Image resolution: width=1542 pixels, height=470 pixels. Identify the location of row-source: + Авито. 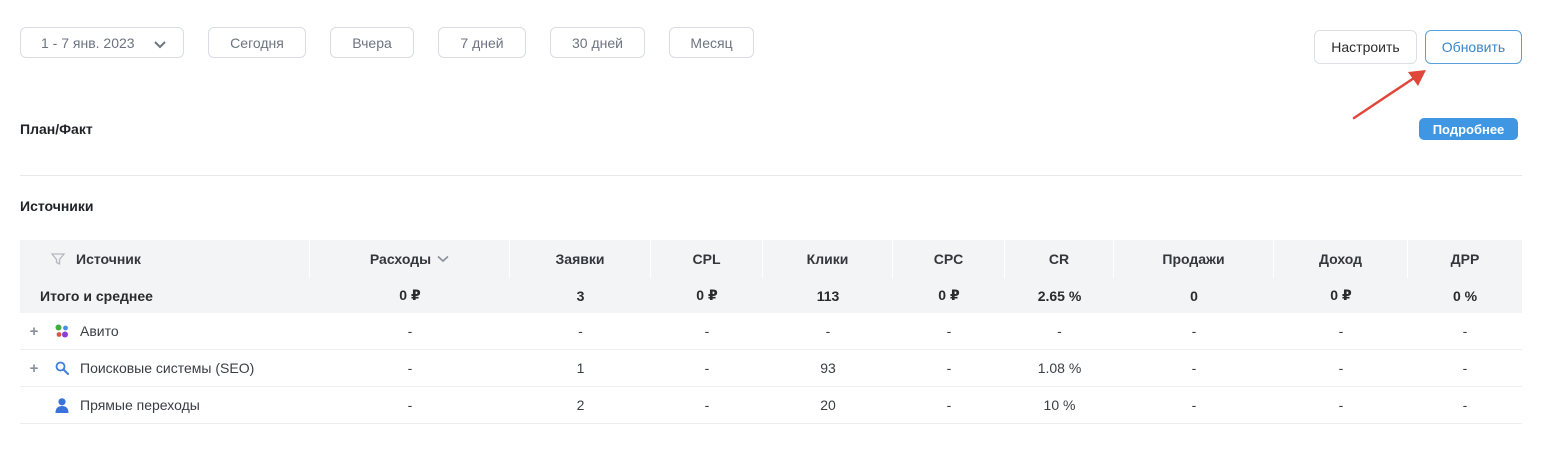
(165, 331).